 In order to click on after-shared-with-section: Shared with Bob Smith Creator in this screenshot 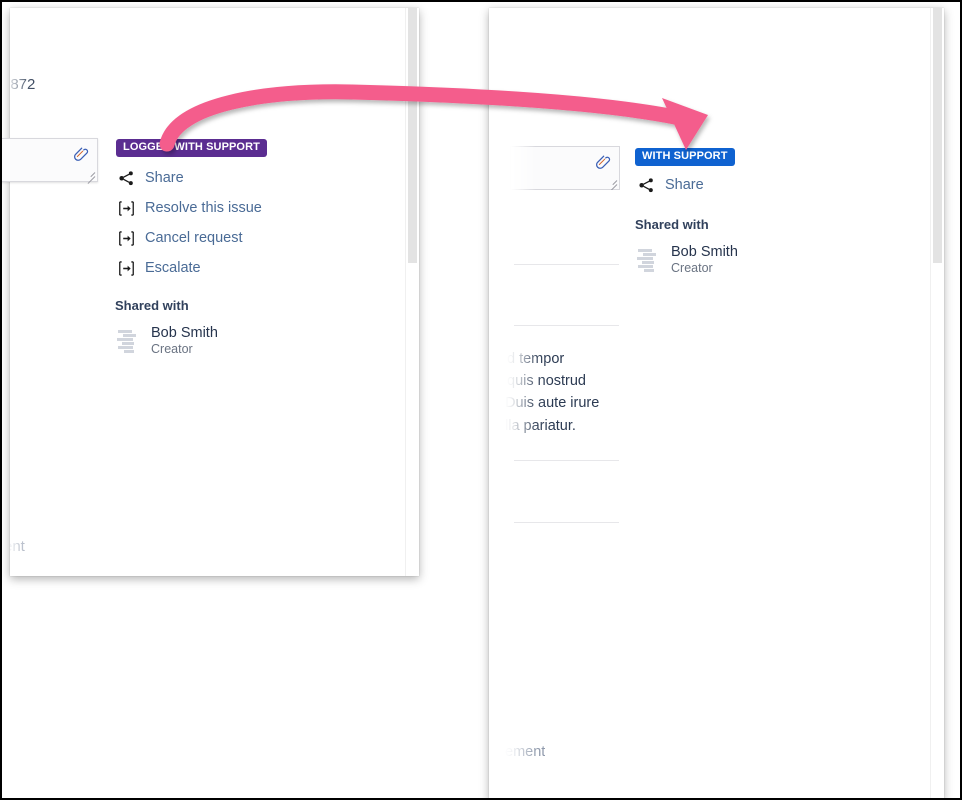, I will do `click(686, 246)`.